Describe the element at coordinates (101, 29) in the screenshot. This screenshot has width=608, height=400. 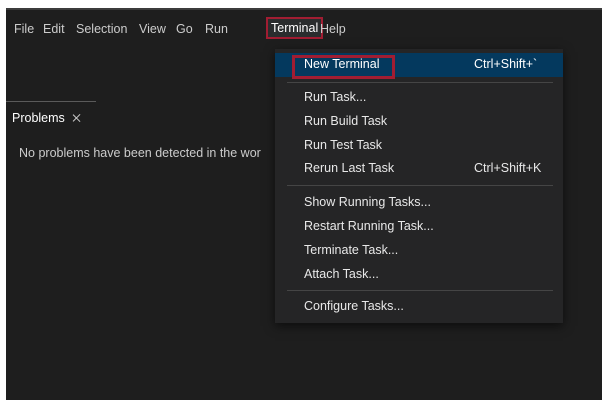
I see `menu-selection: Selection` at that location.